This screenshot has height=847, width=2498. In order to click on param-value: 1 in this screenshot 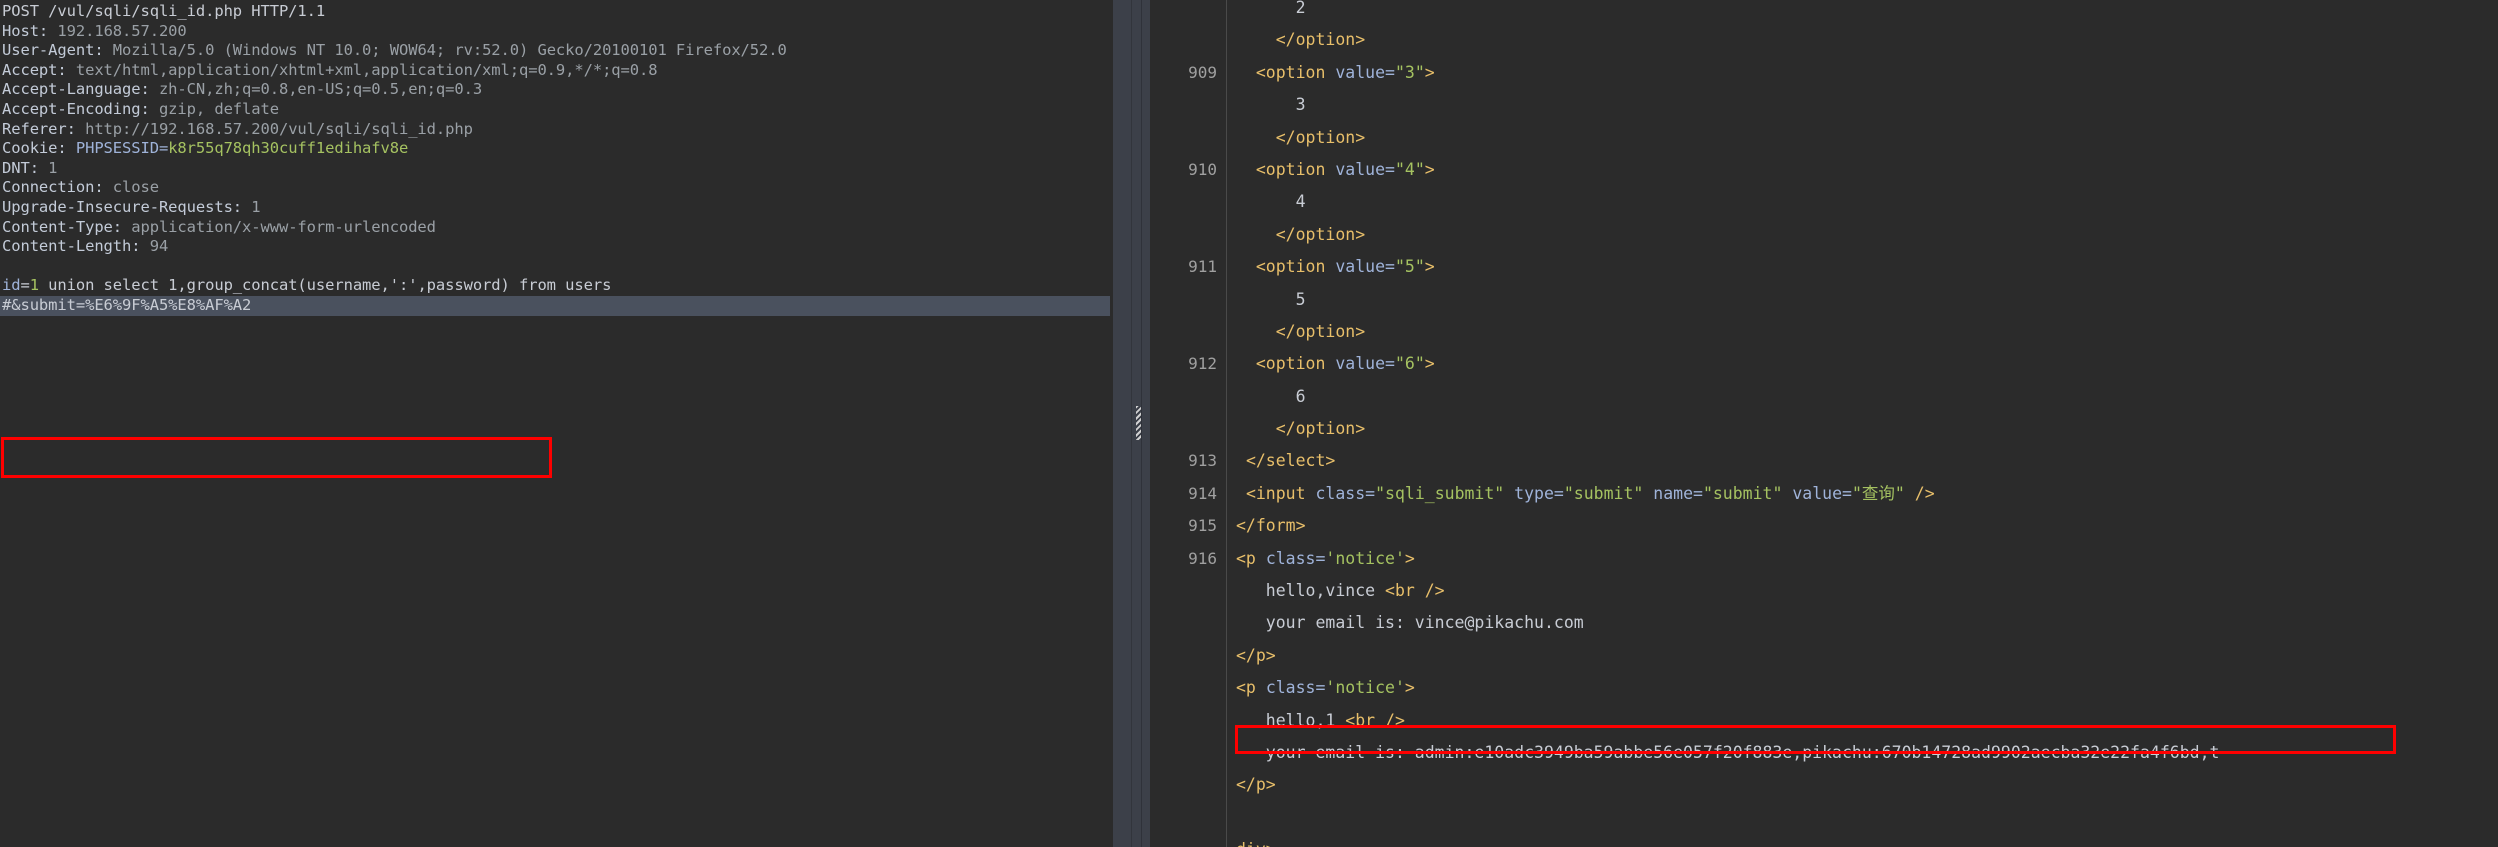, I will do `click(34, 285)`.